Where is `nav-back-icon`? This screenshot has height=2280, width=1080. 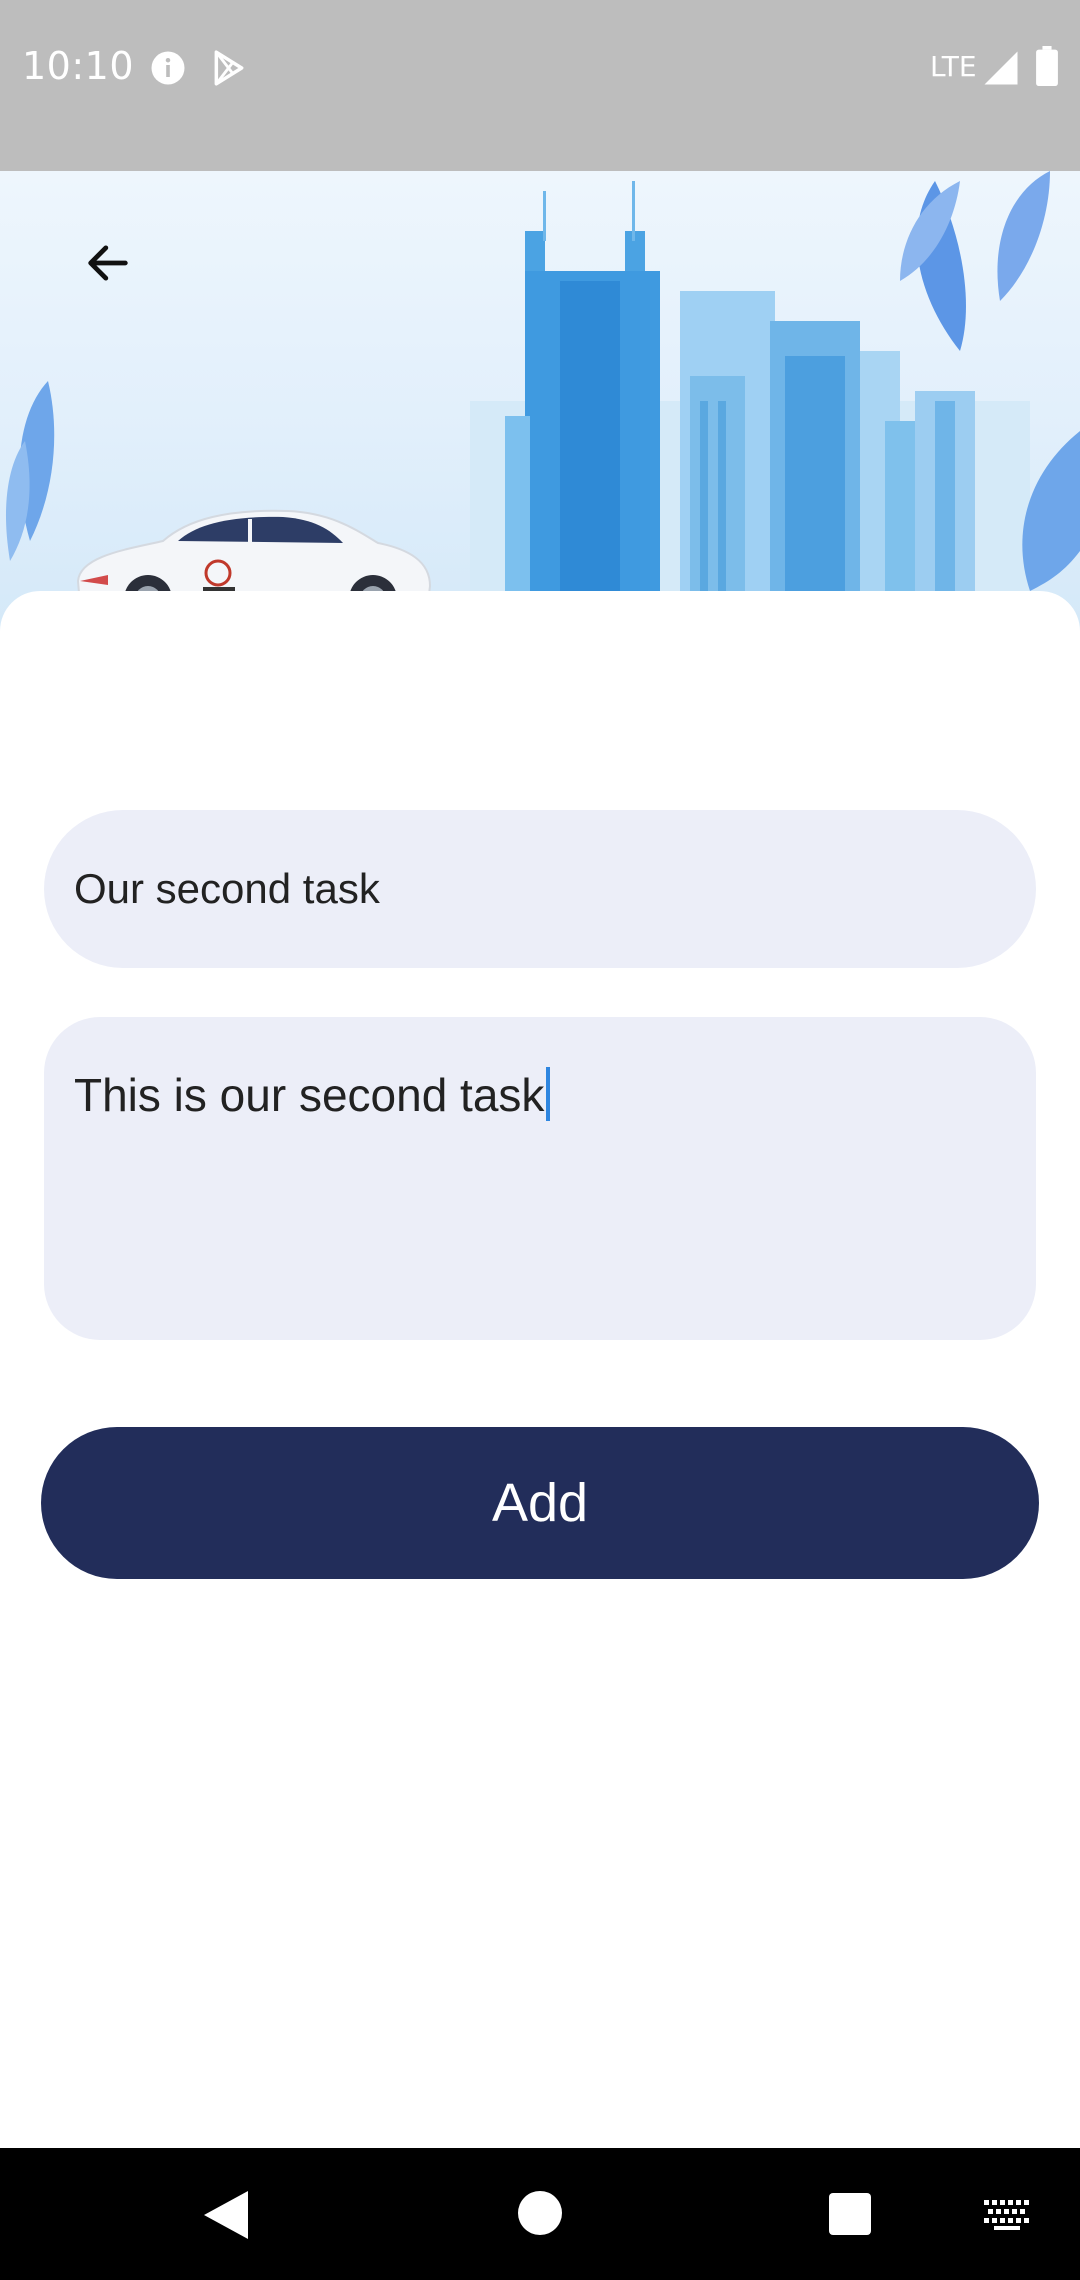 nav-back-icon is located at coordinates (226, 2215).